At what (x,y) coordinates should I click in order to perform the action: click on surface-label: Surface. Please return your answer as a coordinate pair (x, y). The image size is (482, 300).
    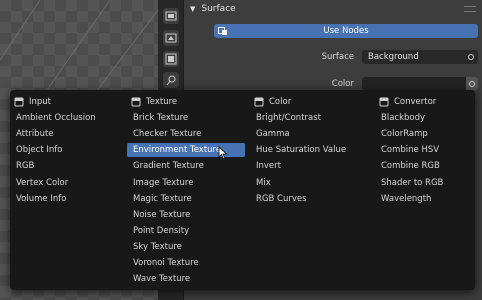
    Looking at the image, I should click on (337, 57).